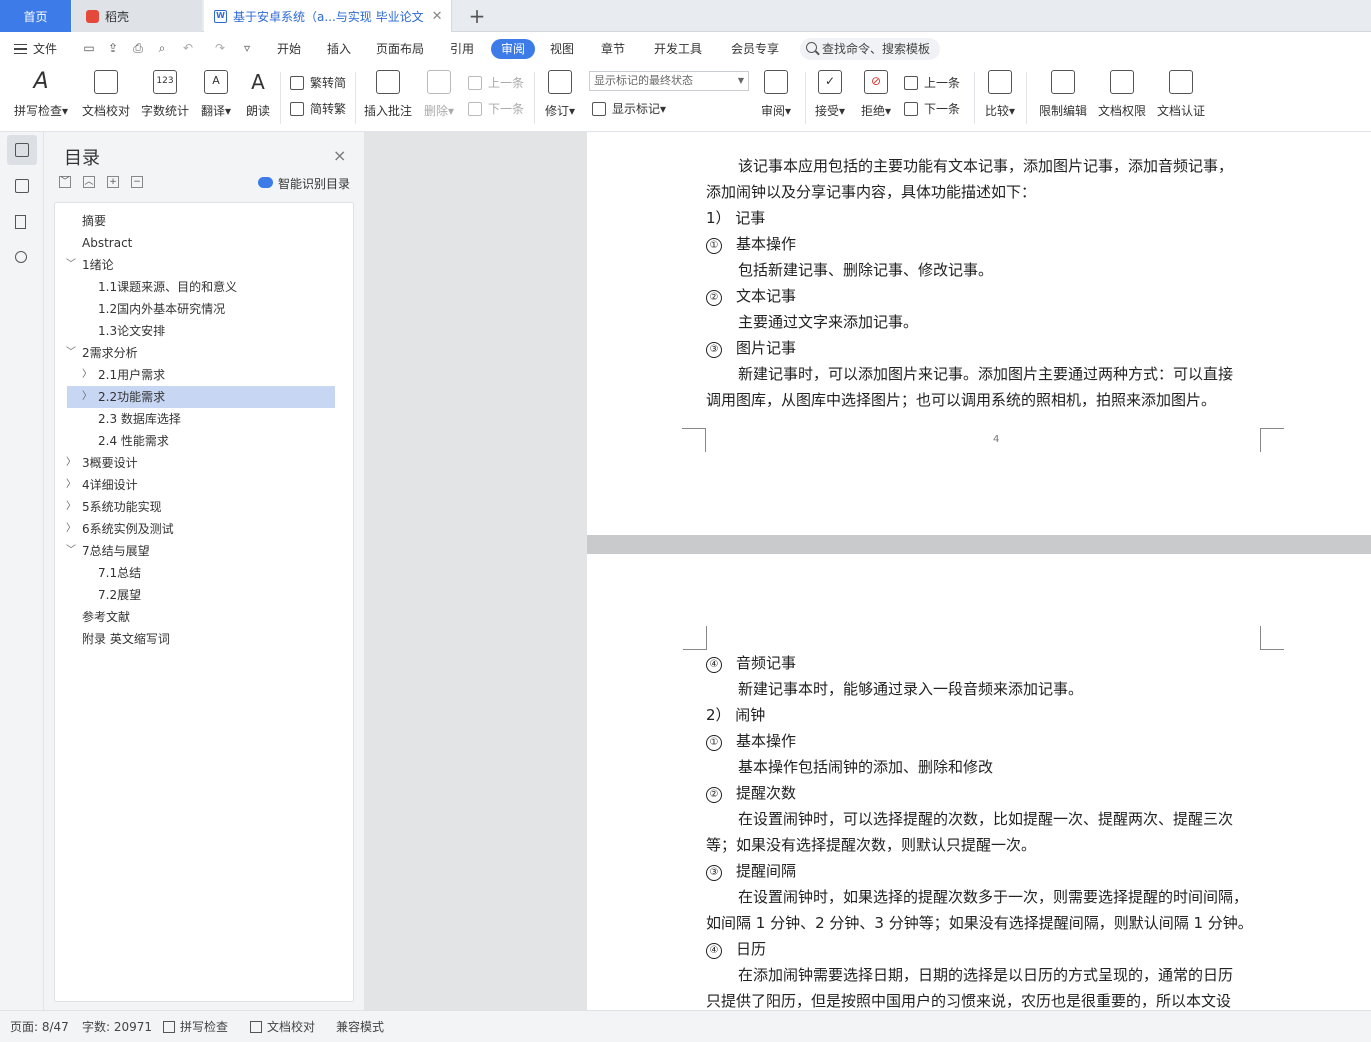 The height and width of the screenshot is (1042, 1371). I want to click on toc-item: 7.1总结, so click(201, 573).